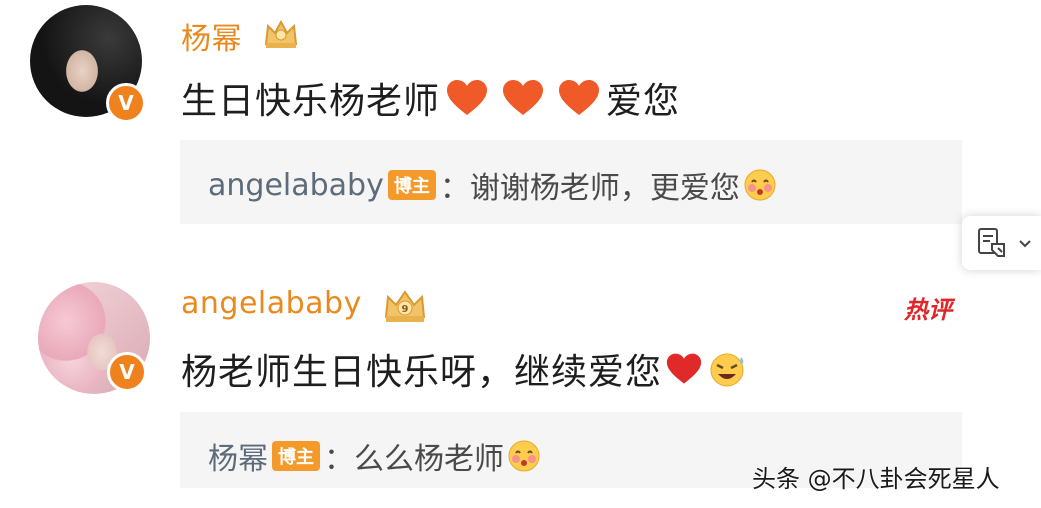 The image size is (1041, 508). I want to click on reply-box: angelababy 博主 ： 谢谢杨老师，更爱您, so click(571, 182).